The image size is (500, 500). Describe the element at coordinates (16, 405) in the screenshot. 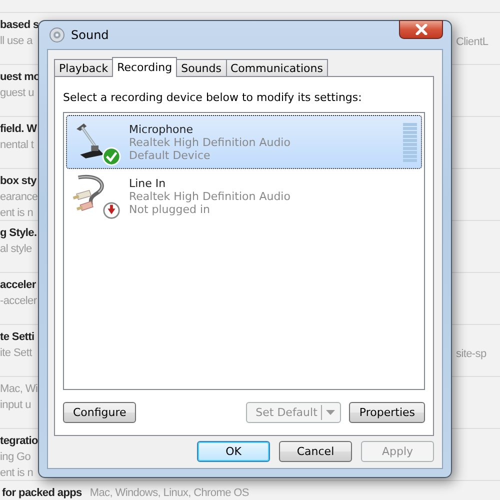

I see `feature-description: input u` at that location.